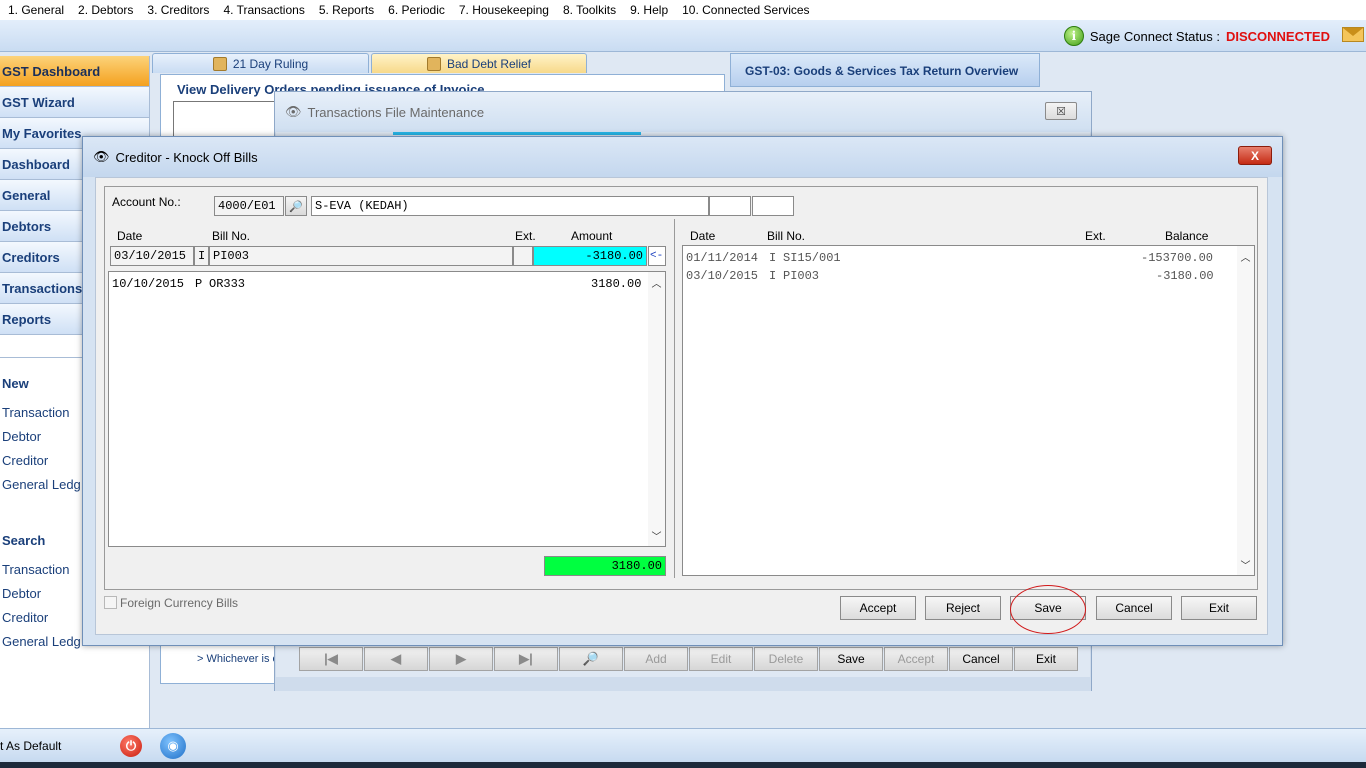  Describe the element at coordinates (489, 63) in the screenshot. I see `tab-baddebt-label: Bad Debt Relief` at that location.